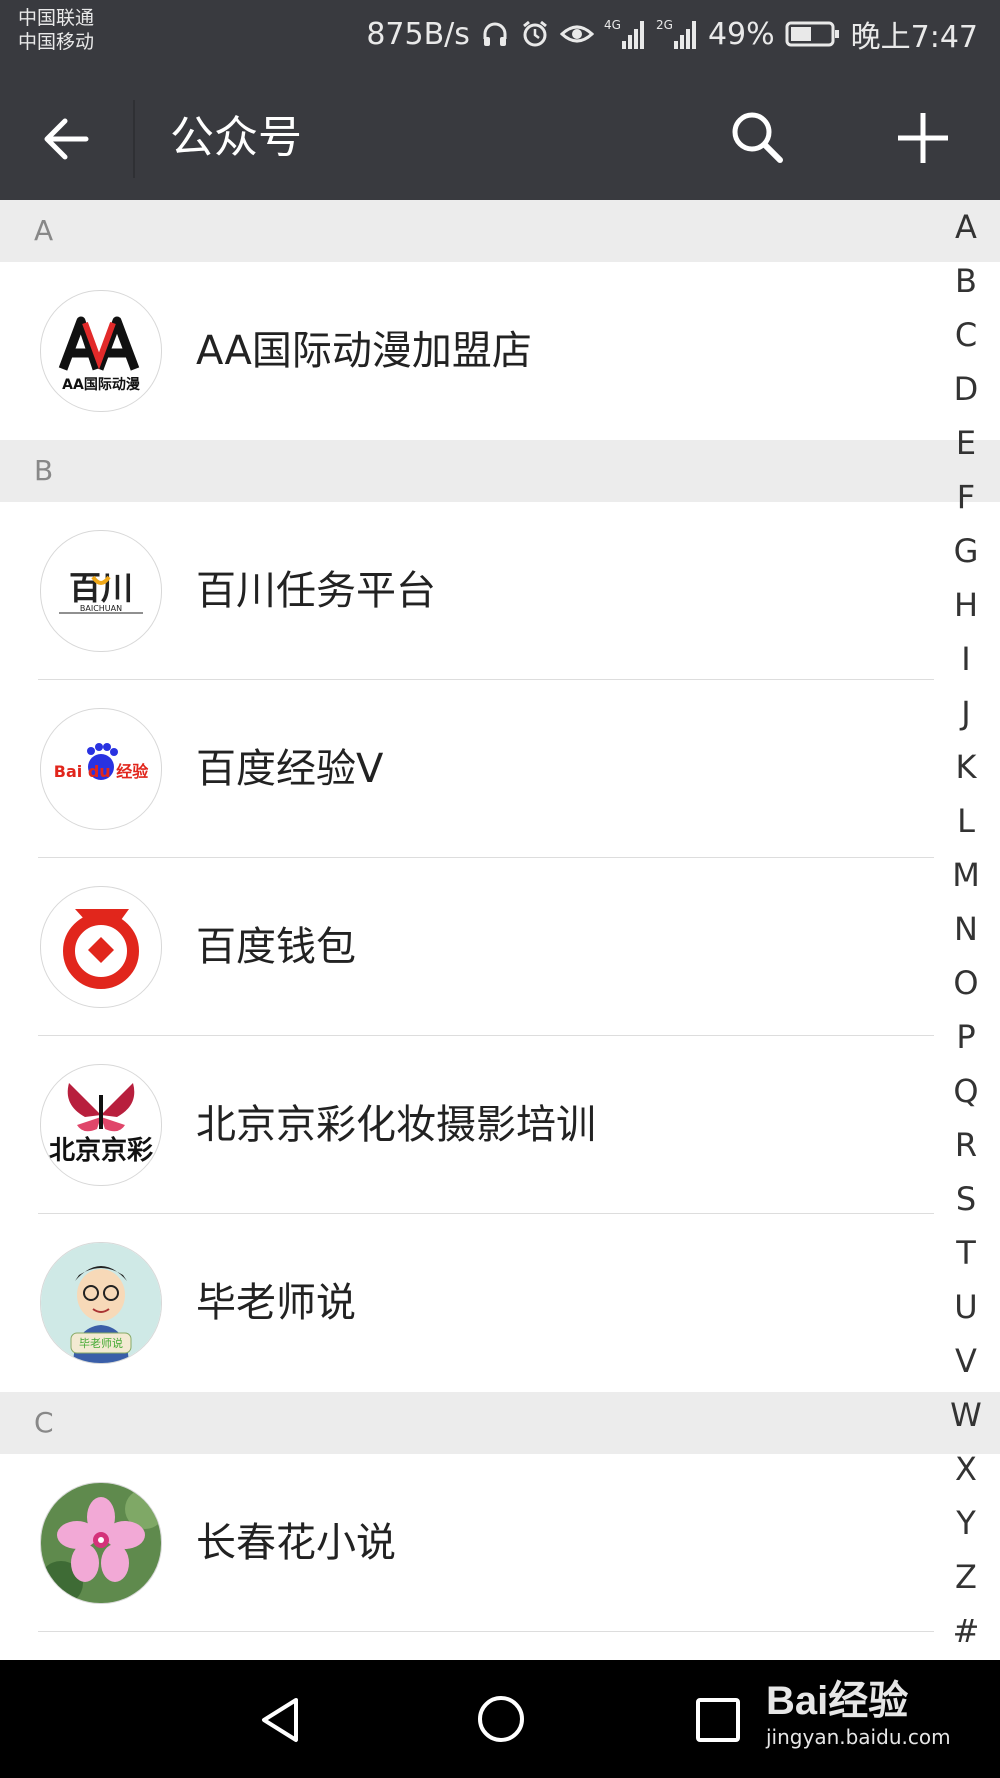 The height and width of the screenshot is (1778, 1000). I want to click on plus-icon, so click(923, 138).